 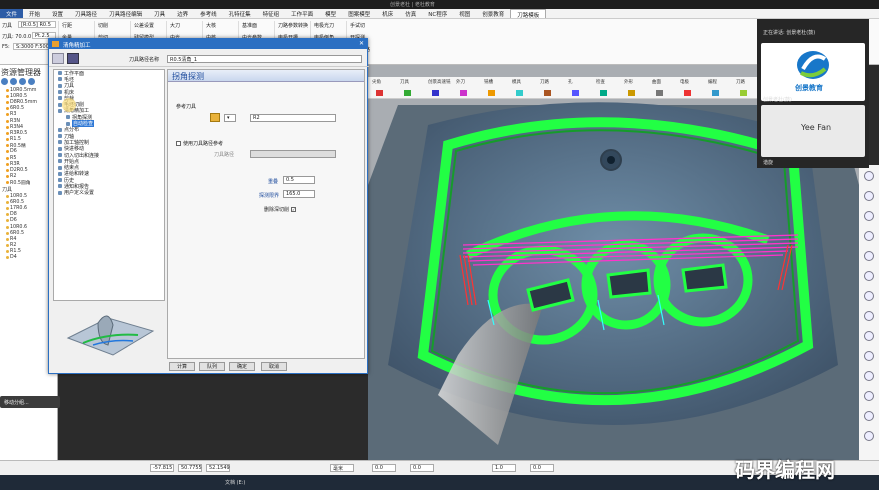 What do you see at coordinates (34, 13) in the screenshot?
I see `menu-item: 开始` at bounding box center [34, 13].